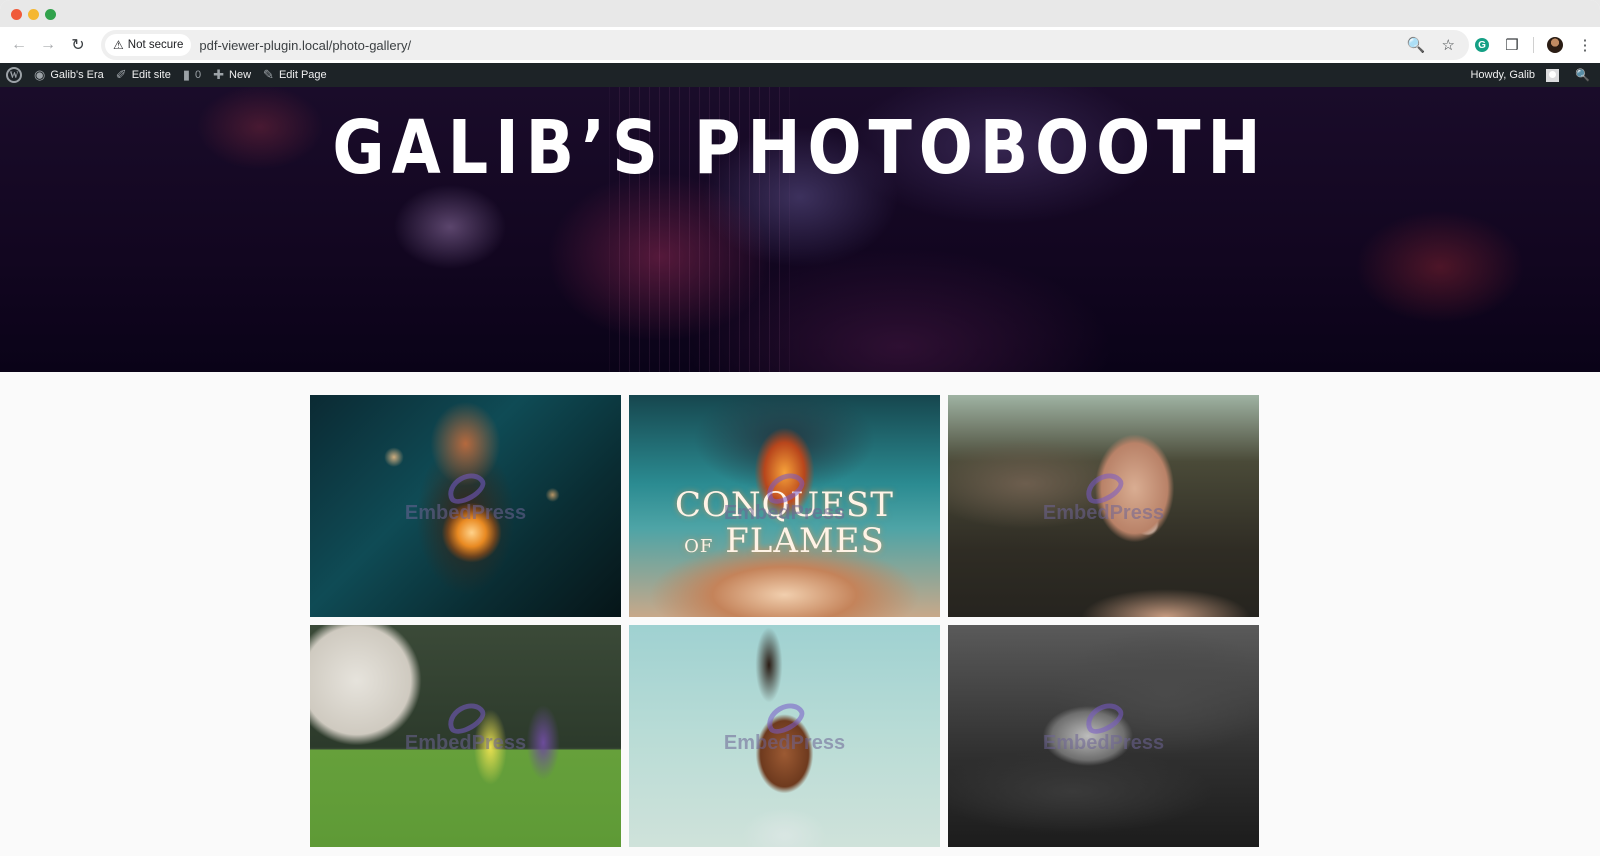 The width and height of the screenshot is (1600, 856). What do you see at coordinates (1416, 45) in the screenshot?
I see `zoom-out-icon: 🔍` at bounding box center [1416, 45].